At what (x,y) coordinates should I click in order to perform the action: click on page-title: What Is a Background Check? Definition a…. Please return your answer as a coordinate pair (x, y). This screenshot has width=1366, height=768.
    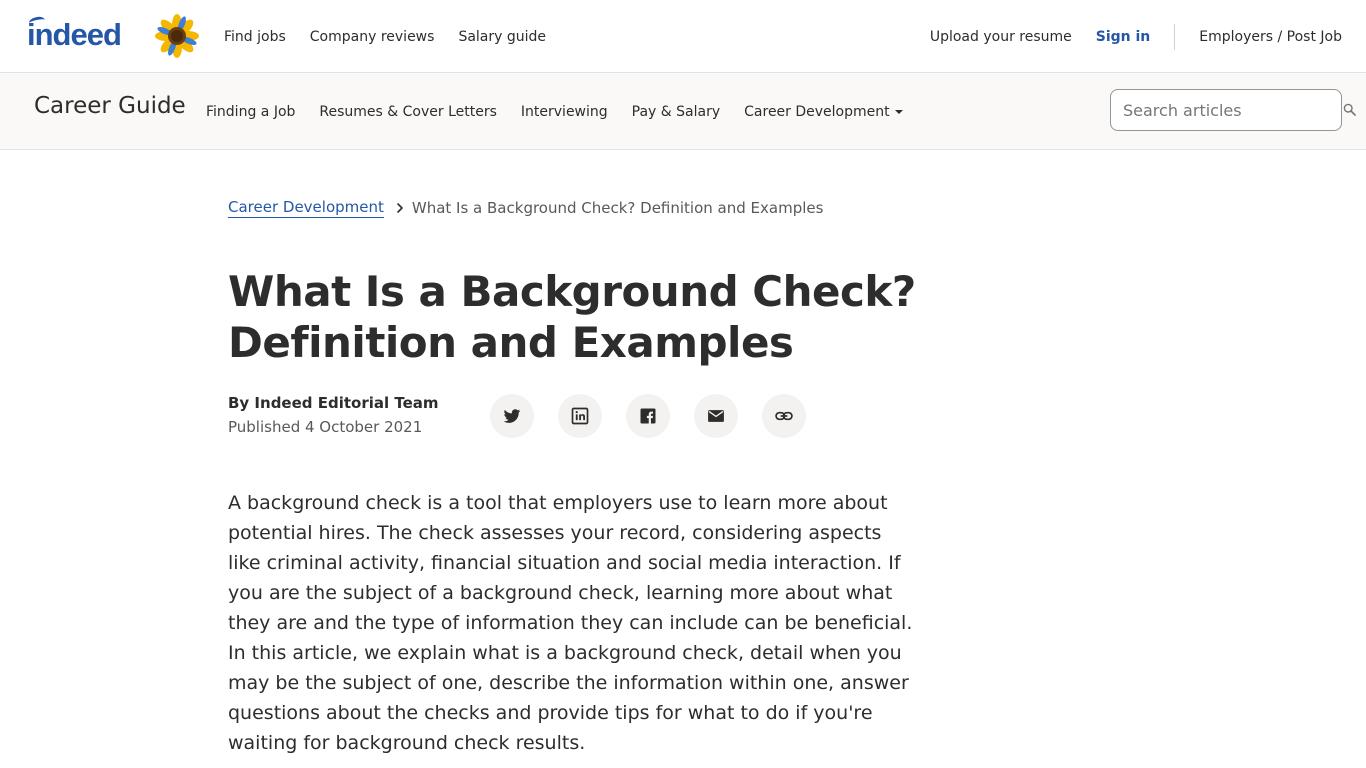
    Looking at the image, I should click on (572, 317).